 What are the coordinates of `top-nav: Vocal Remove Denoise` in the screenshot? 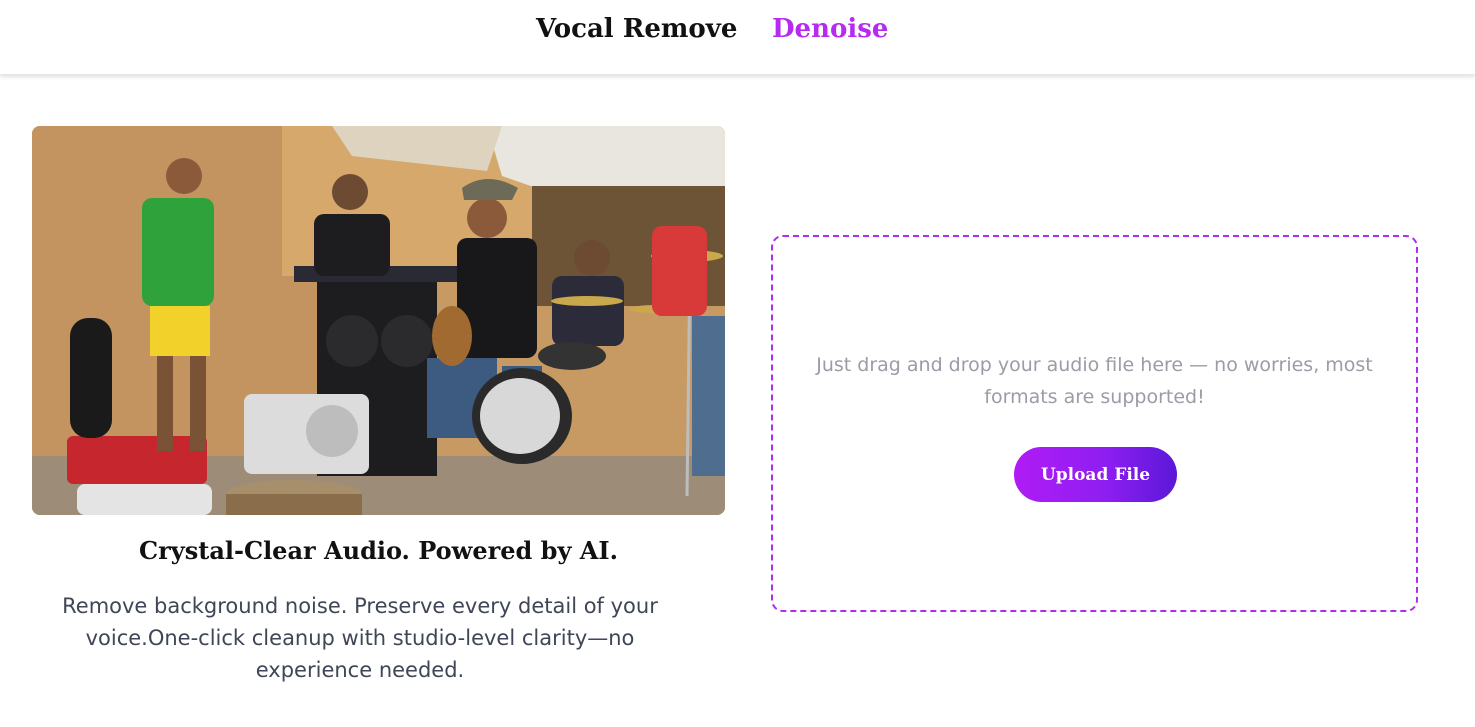 It's located at (737, 37).